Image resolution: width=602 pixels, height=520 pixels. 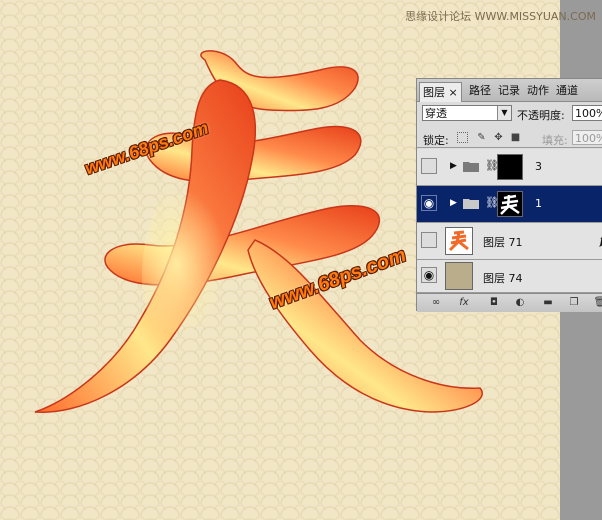 I want to click on trash-icon: 🗑, so click(x=597, y=302).